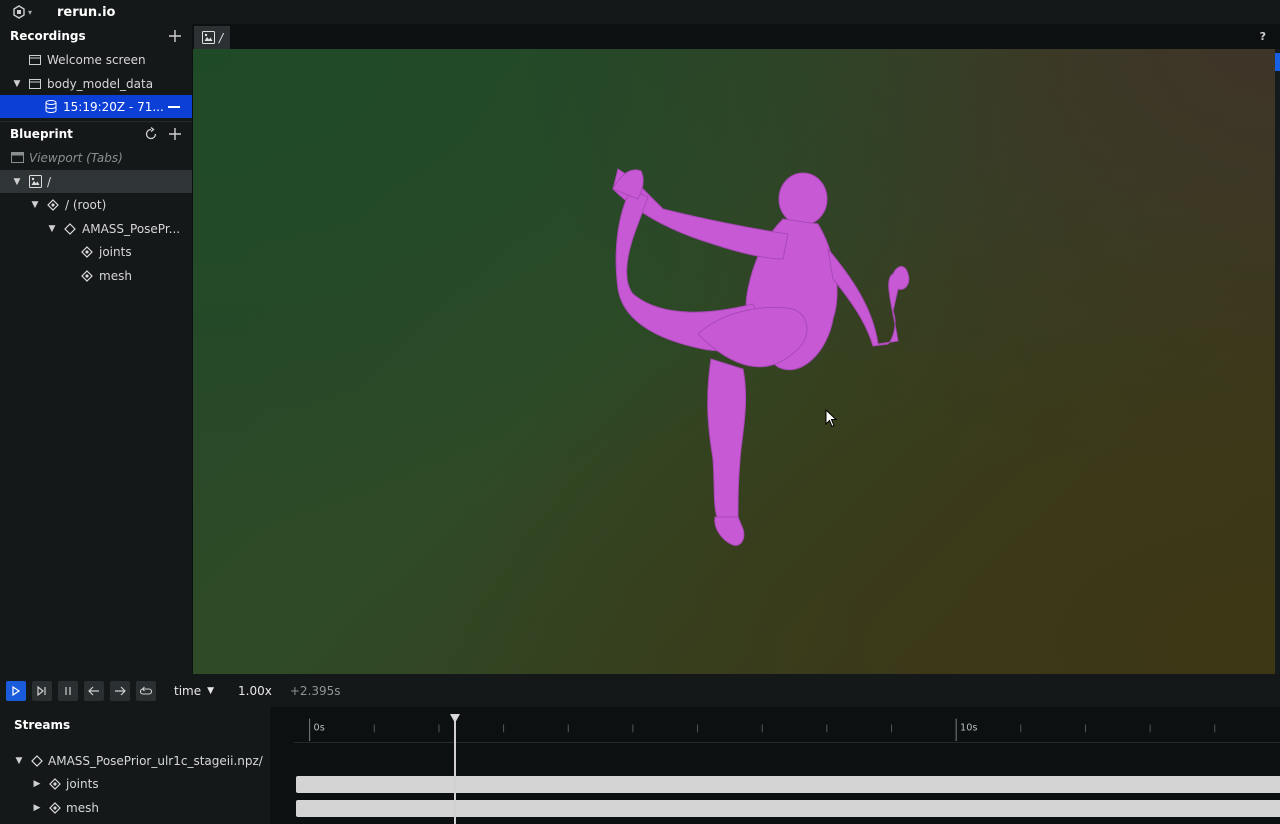 This screenshot has height=824, width=1280. I want to click on tab-label: /, so click(221, 37).